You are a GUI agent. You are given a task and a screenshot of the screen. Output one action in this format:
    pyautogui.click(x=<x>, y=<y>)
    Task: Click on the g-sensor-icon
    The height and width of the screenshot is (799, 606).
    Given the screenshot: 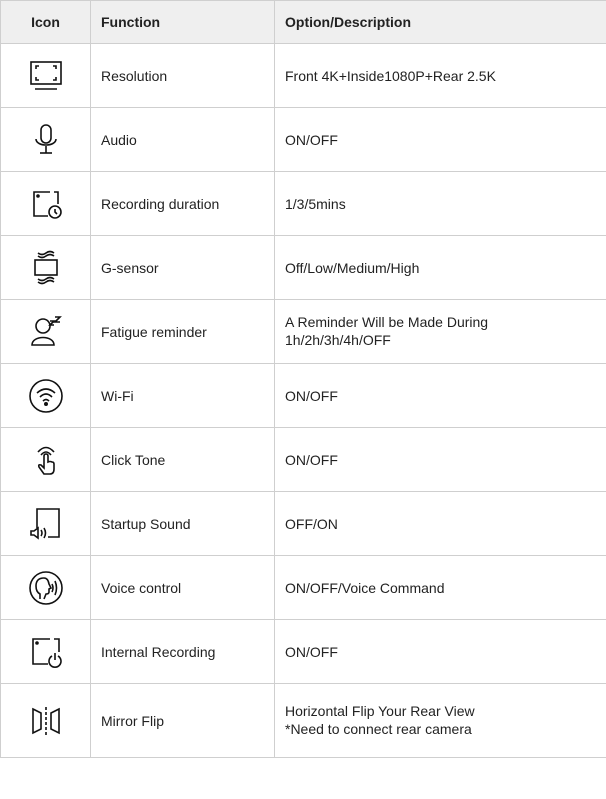 What is the action you would take?
    pyautogui.click(x=46, y=268)
    